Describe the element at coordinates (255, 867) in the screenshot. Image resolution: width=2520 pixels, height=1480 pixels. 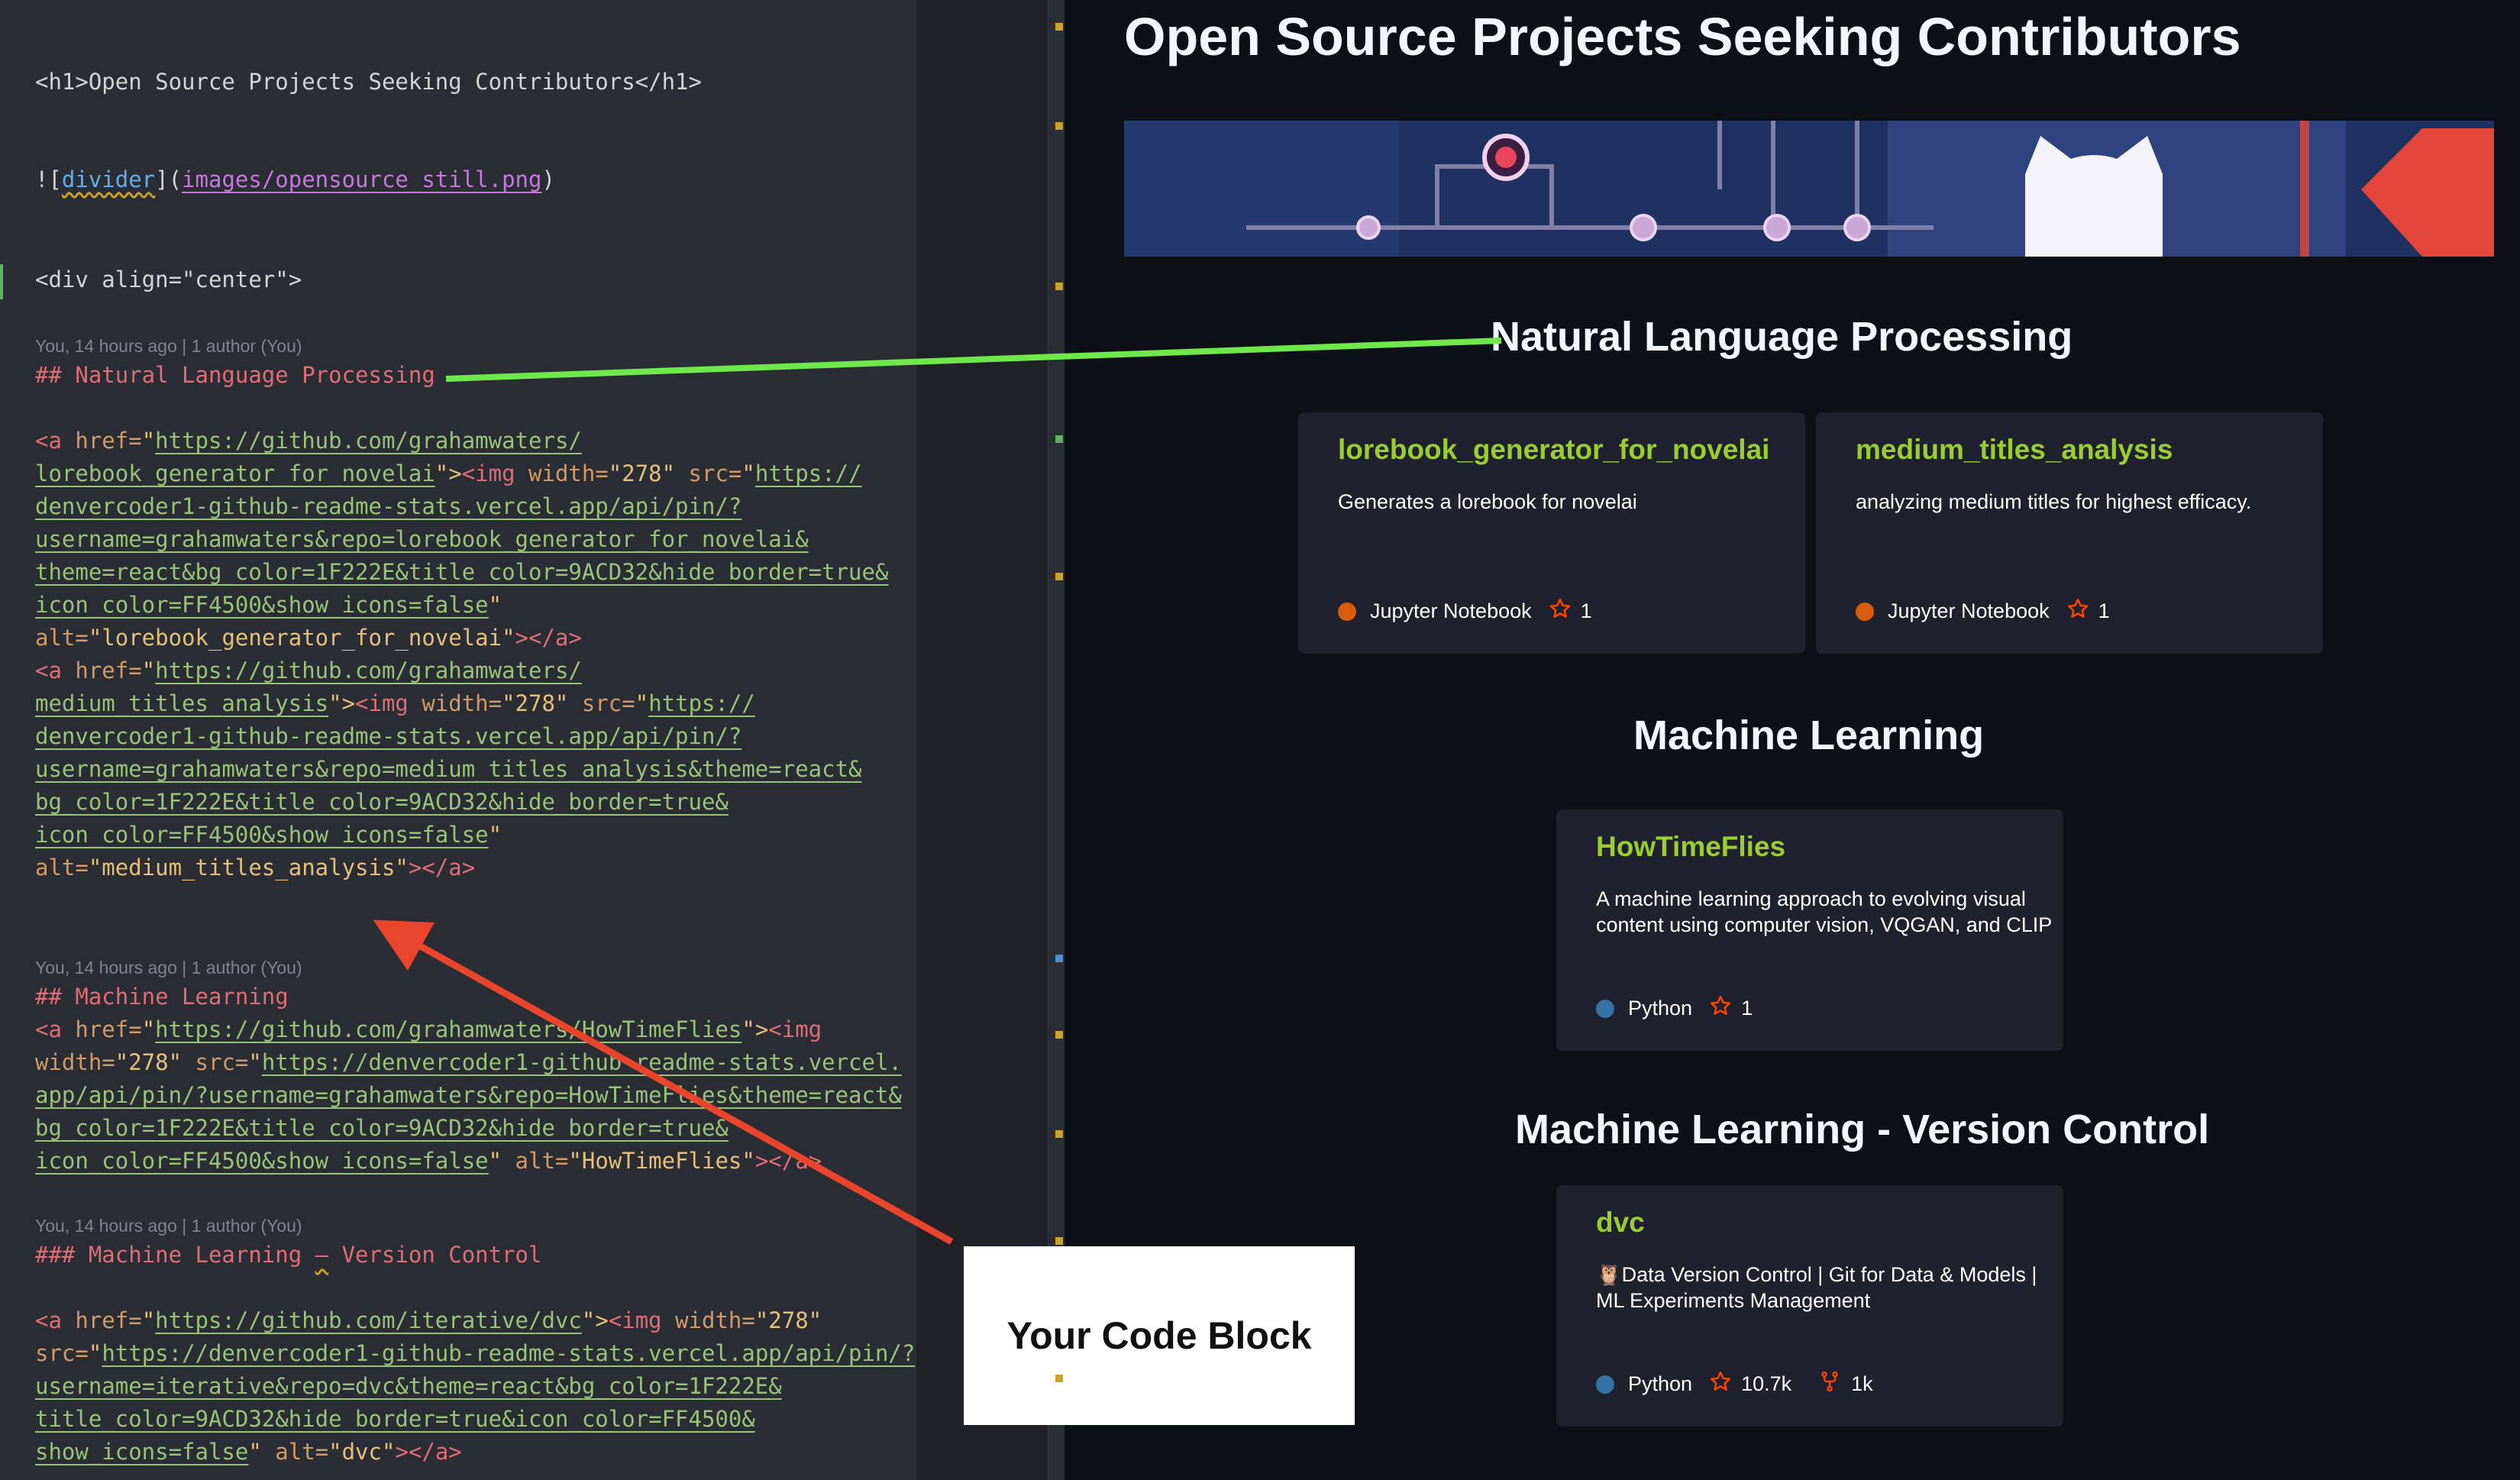
I see `code-line: alt="medium_titles_analysis"></a>` at that location.